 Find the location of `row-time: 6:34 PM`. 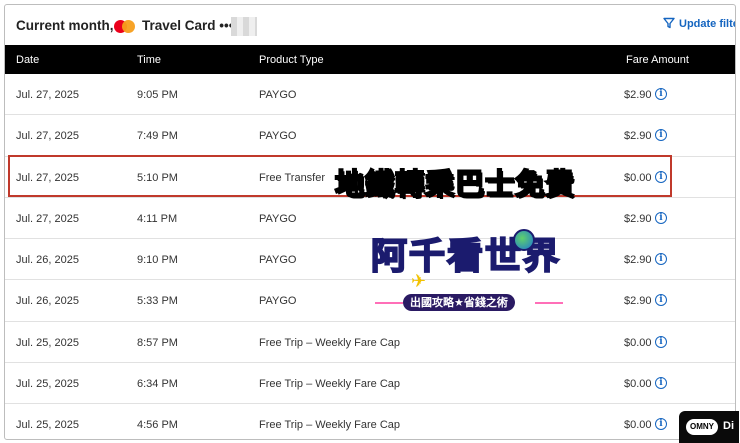

row-time: 6:34 PM is located at coordinates (157, 384).